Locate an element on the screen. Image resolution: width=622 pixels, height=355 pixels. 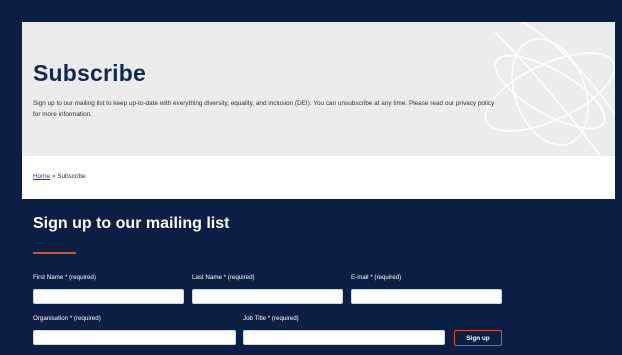
email-field is located at coordinates (426, 296).